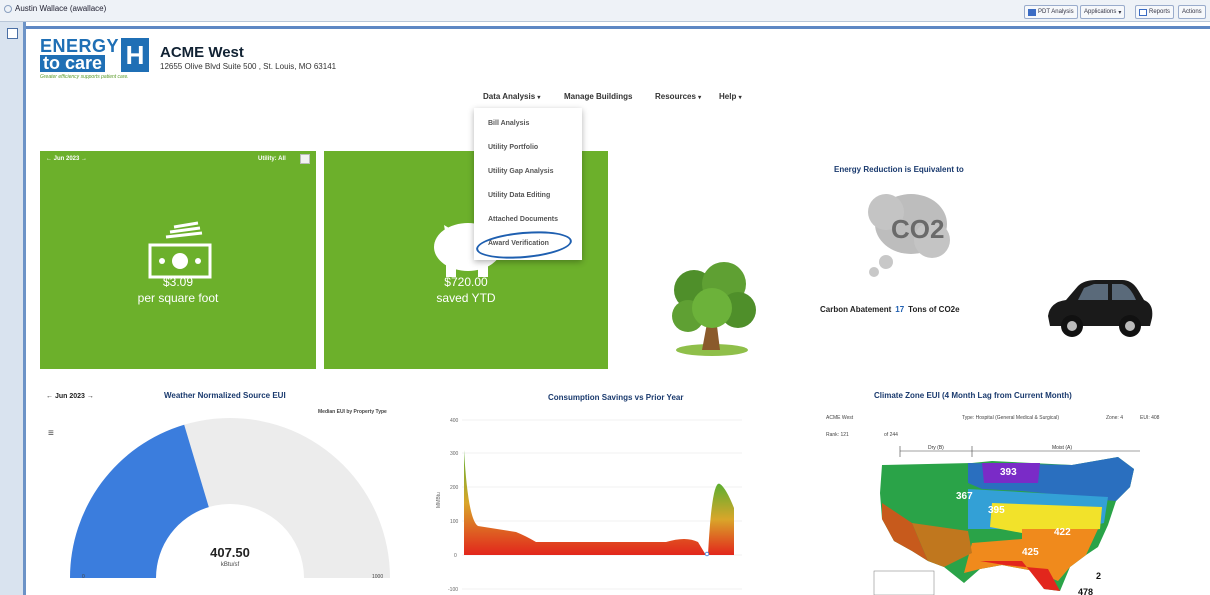 The width and height of the screenshot is (1210, 595). What do you see at coordinates (1114, 418) in the screenshot?
I see `climate-zone: Zone: 4` at bounding box center [1114, 418].